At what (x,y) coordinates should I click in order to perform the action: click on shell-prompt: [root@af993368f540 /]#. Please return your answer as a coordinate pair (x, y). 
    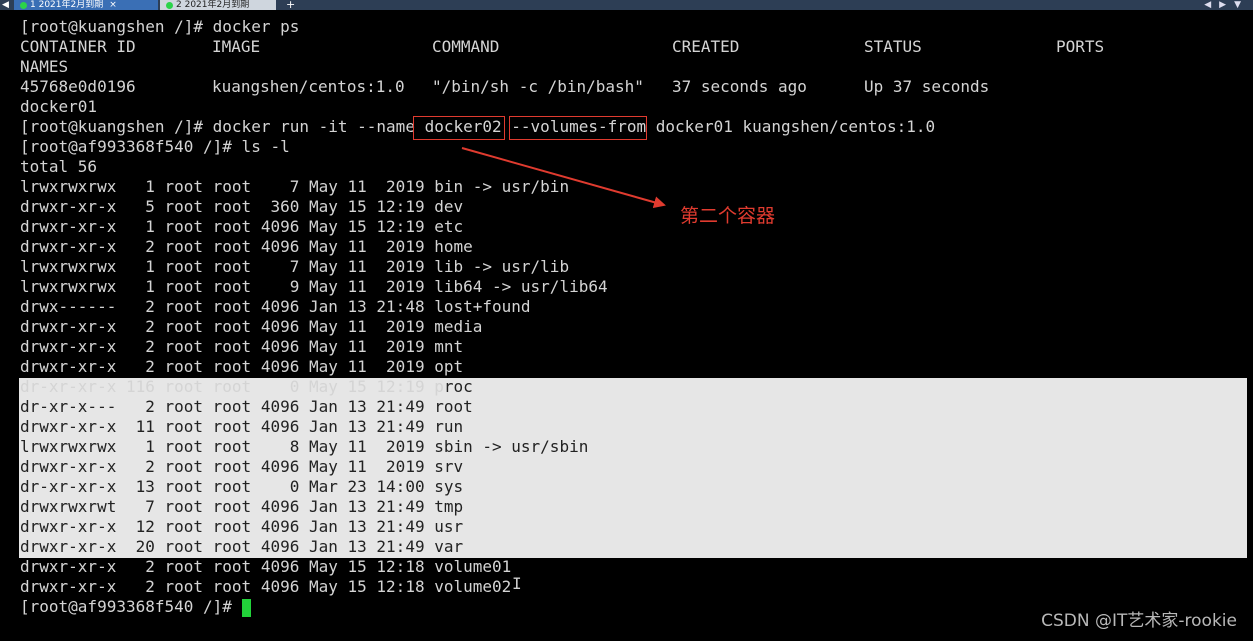
    Looking at the image, I should click on (131, 606).